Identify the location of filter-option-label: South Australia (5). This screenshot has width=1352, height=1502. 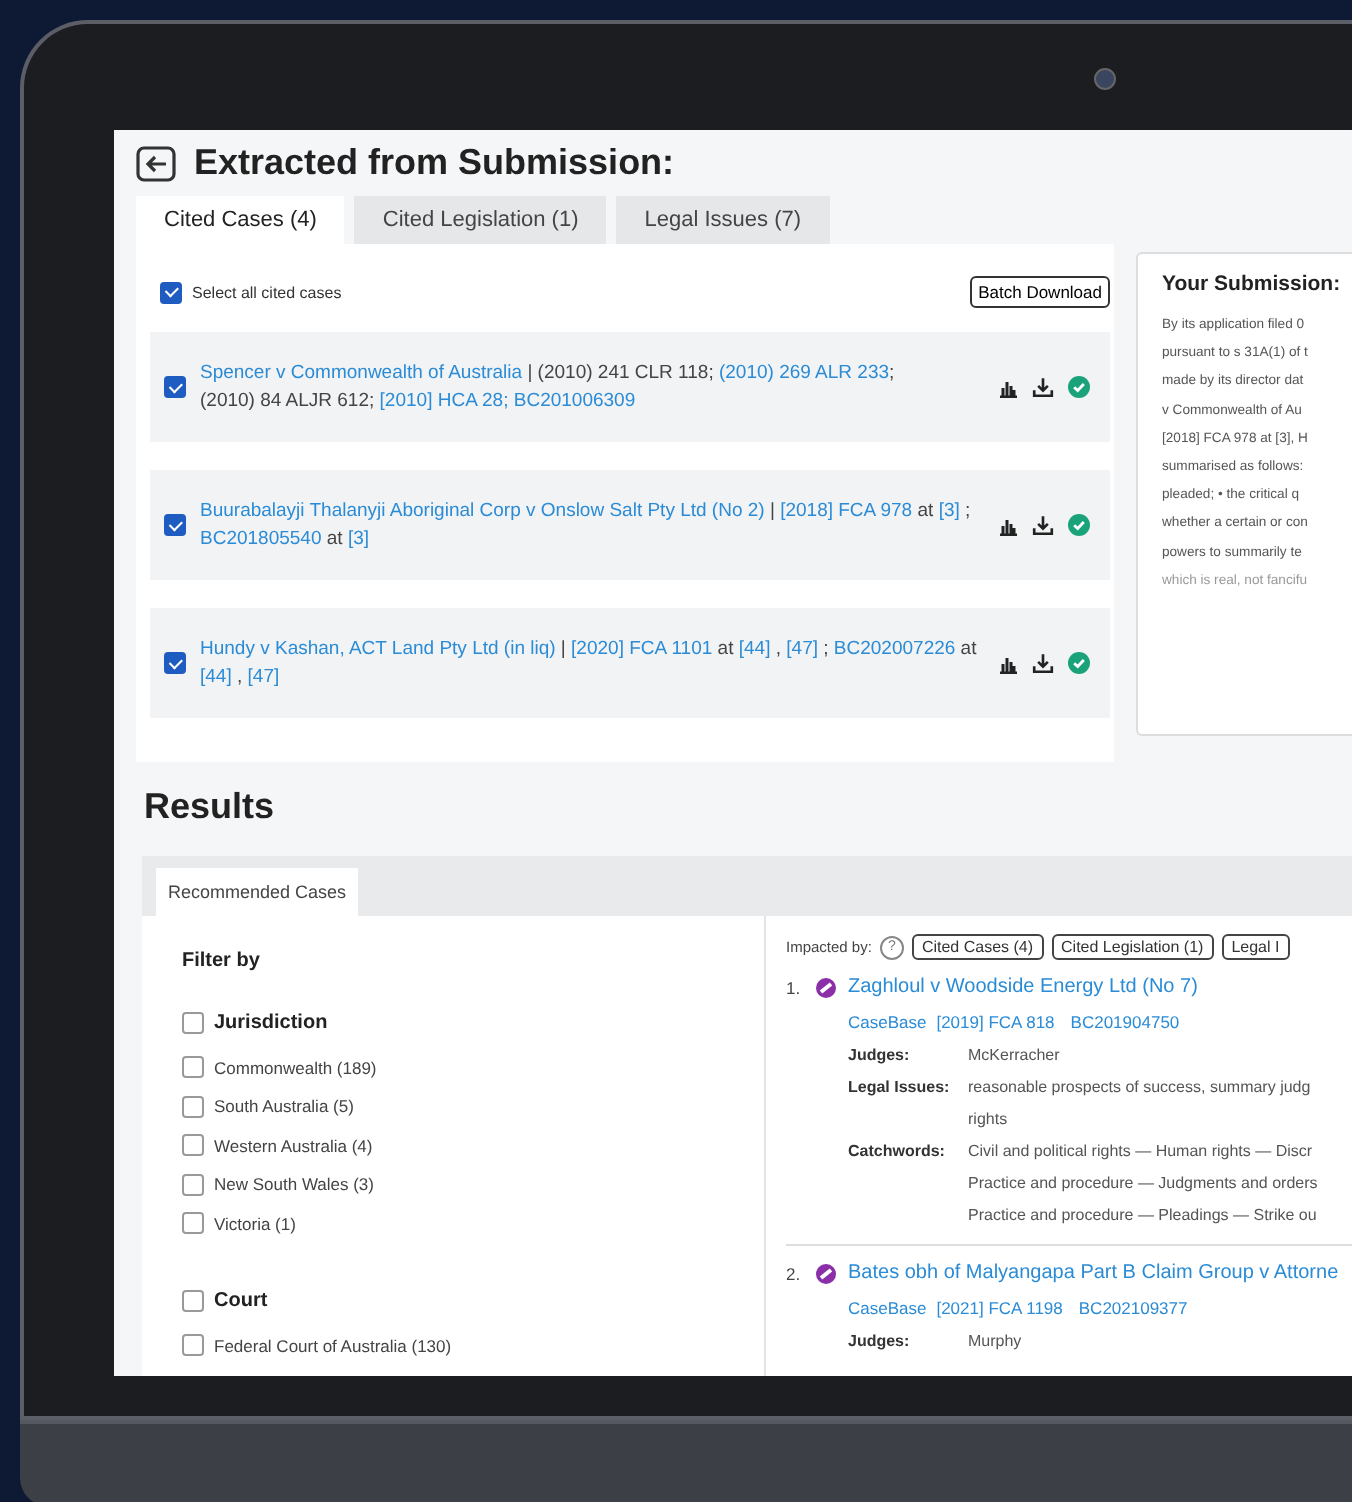
(284, 1106).